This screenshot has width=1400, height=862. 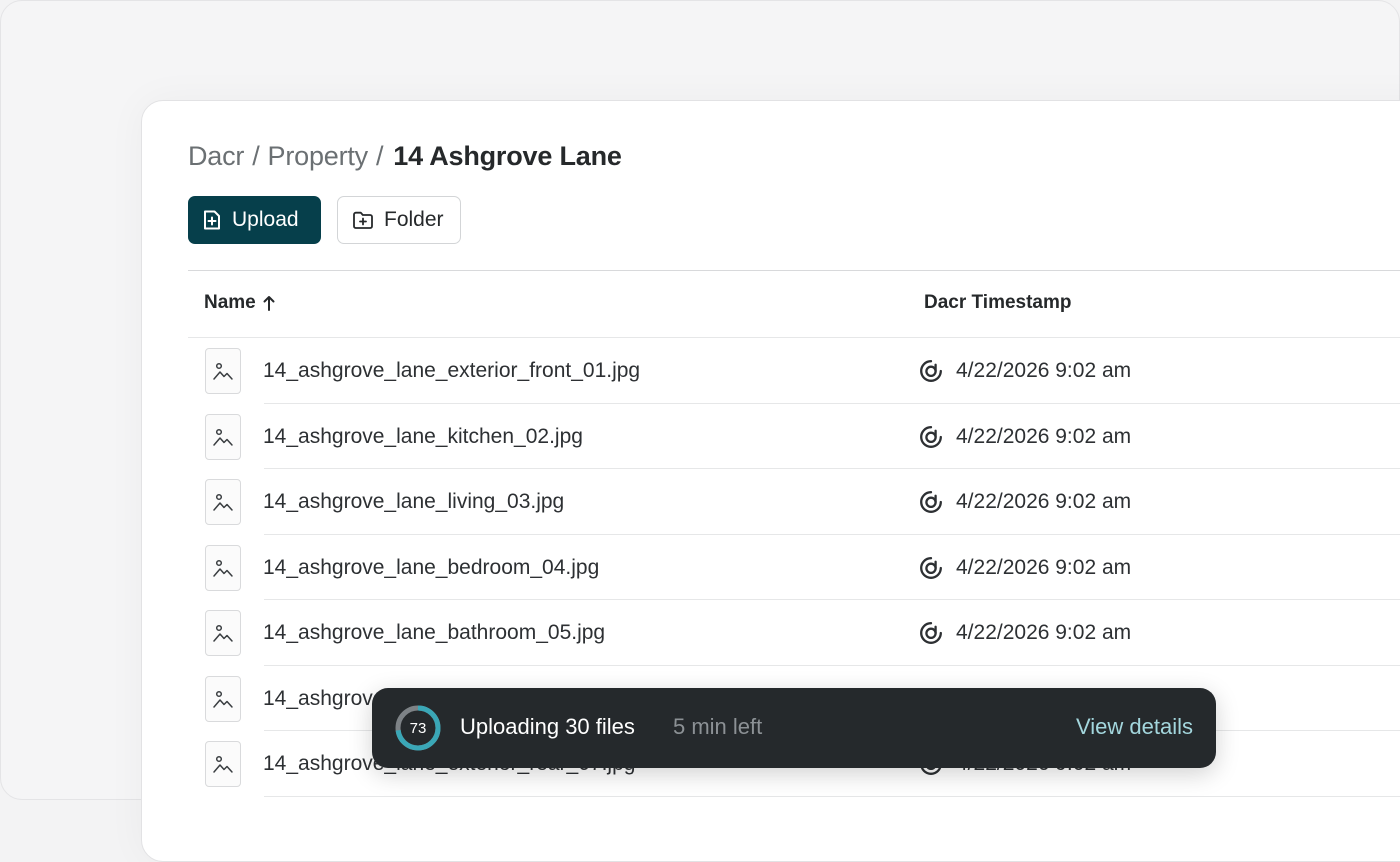 What do you see at coordinates (431, 568) in the screenshot?
I see `file-name: 14_ashgrove_lane_bedroom_04.jpg` at bounding box center [431, 568].